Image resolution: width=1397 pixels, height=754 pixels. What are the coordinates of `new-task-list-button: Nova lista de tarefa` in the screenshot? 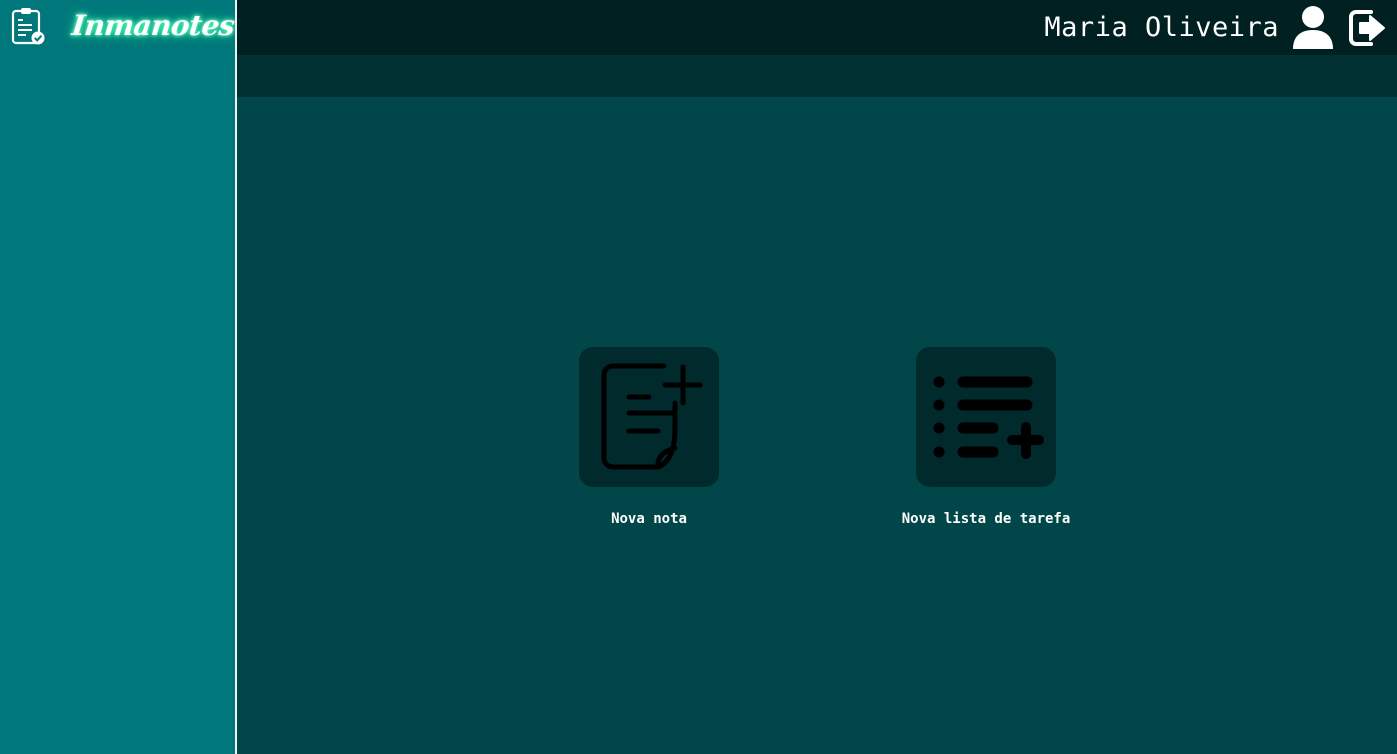 It's located at (986, 437).